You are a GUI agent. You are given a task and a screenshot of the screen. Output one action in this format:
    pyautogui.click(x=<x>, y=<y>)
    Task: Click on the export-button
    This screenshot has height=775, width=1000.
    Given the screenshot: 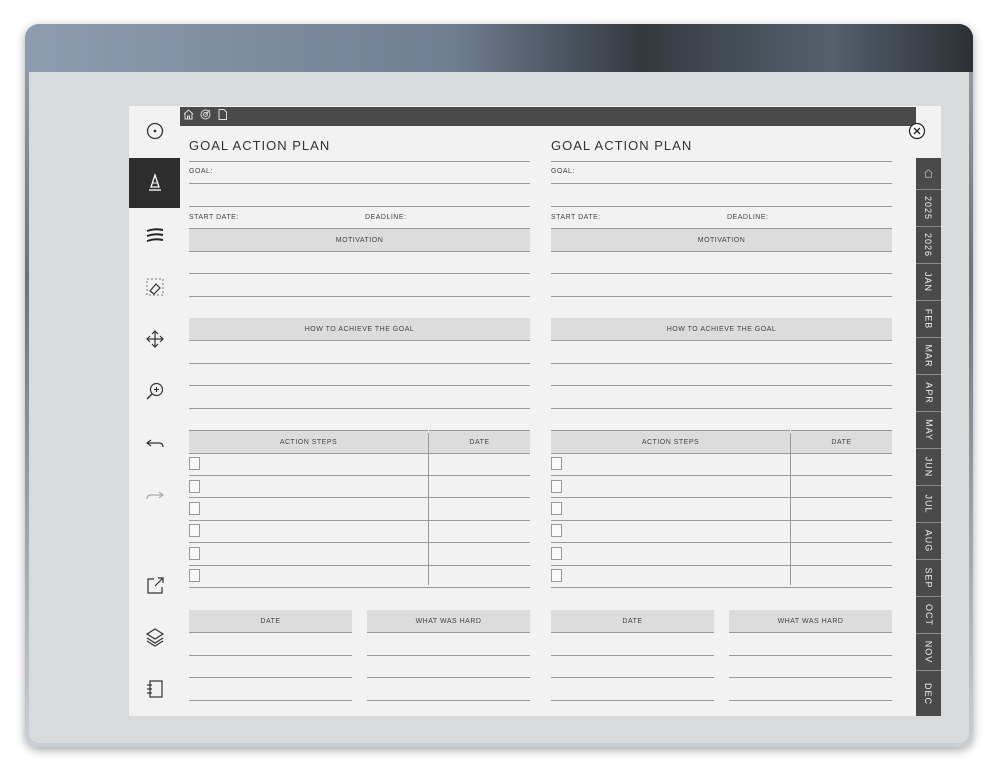 What is the action you would take?
    pyautogui.click(x=154, y=585)
    